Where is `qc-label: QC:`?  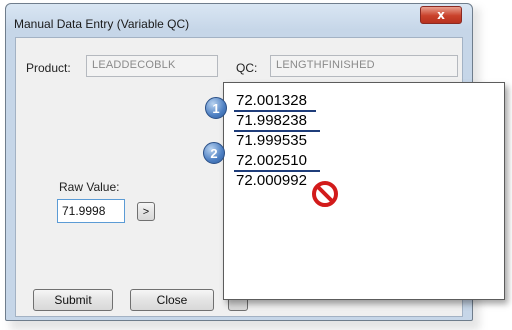
qc-label: QC: is located at coordinates (247, 68).